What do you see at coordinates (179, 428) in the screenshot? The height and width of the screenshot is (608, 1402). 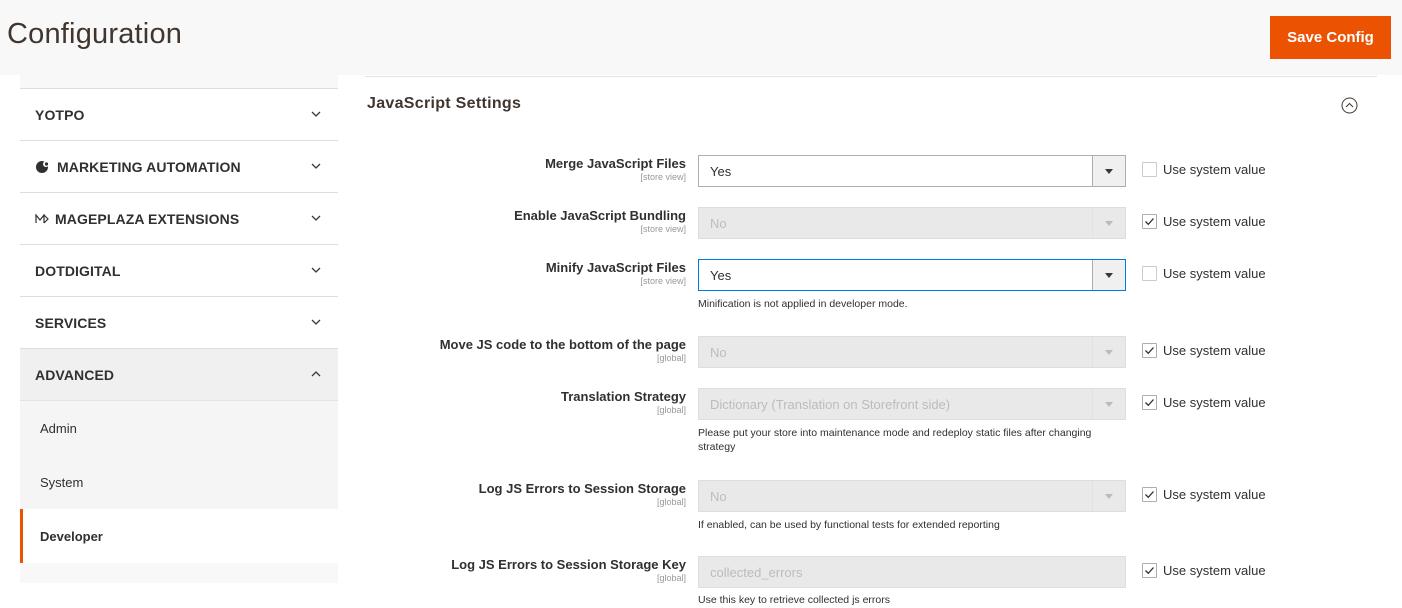 I see `sidebar-item-admin: Admin` at bounding box center [179, 428].